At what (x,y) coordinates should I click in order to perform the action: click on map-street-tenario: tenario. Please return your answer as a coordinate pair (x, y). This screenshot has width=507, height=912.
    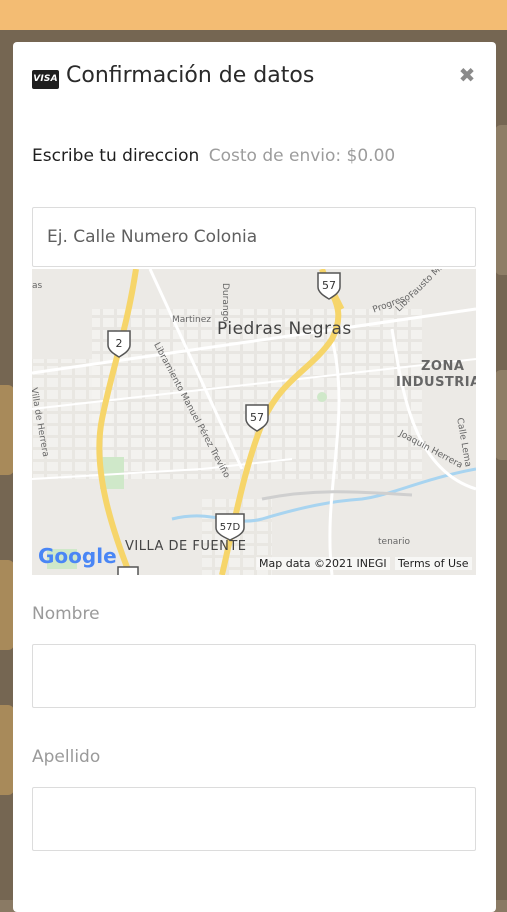
    Looking at the image, I should click on (394, 542).